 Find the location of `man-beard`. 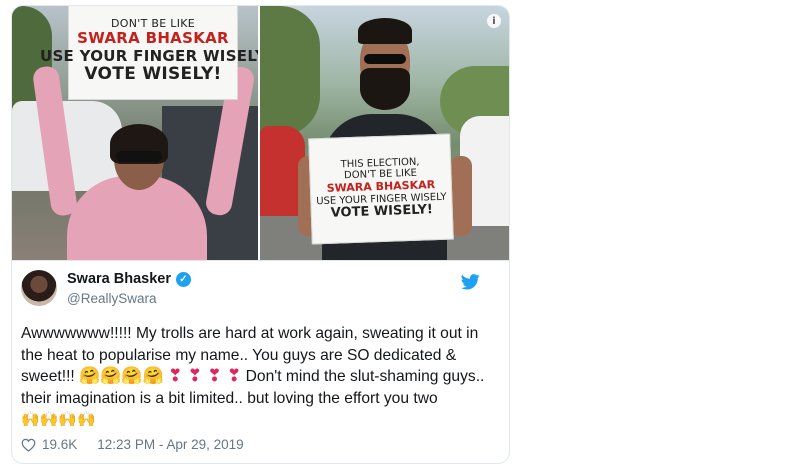

man-beard is located at coordinates (385, 89).